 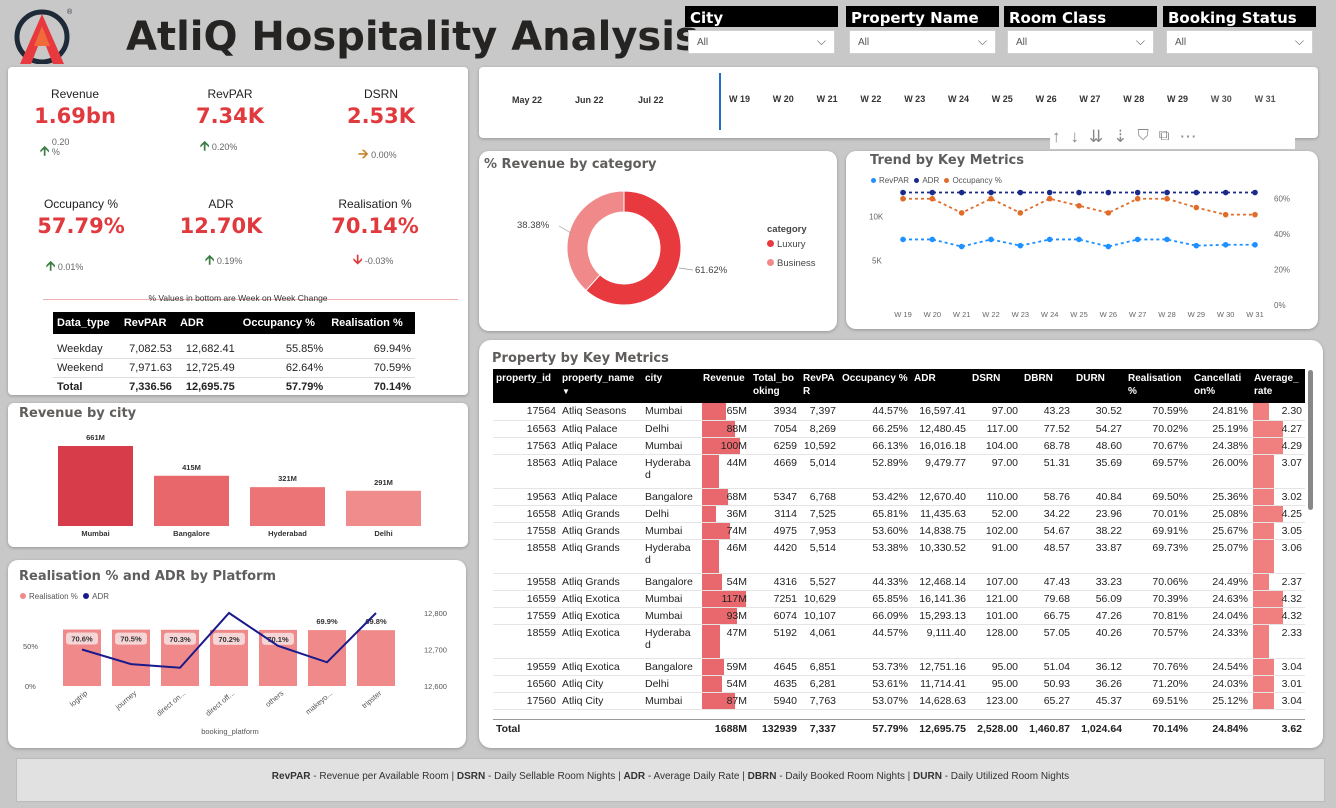 What do you see at coordinates (589, 100) in the screenshot?
I see `timeline-month: Jun 22` at bounding box center [589, 100].